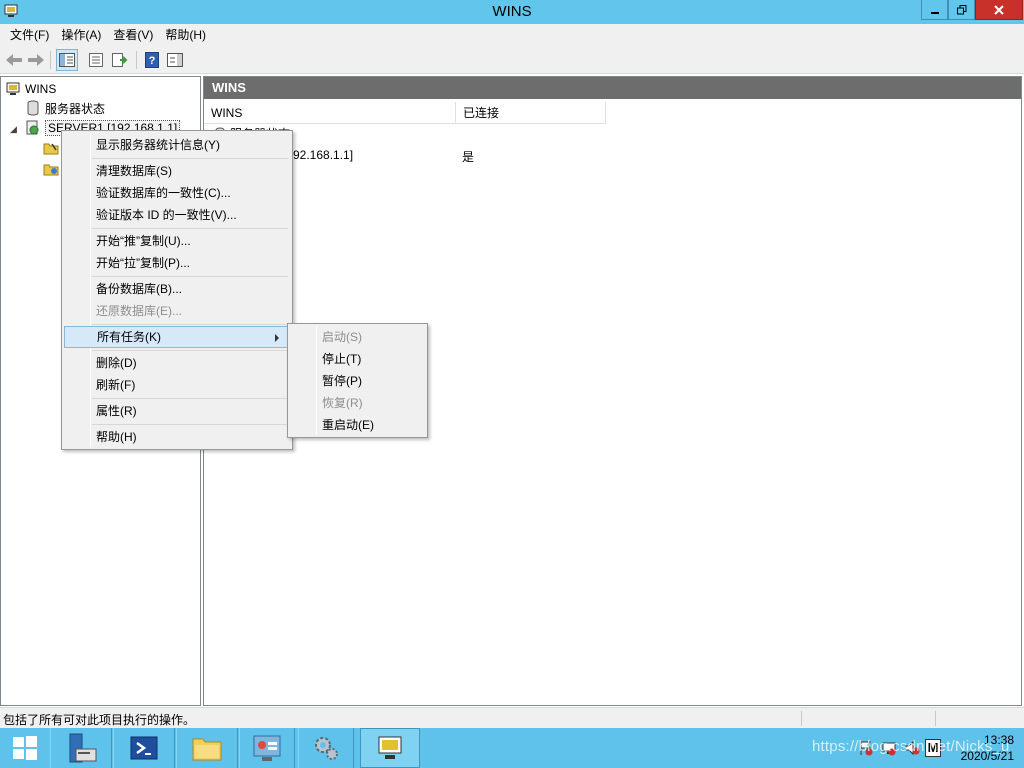 This screenshot has width=1024, height=768. I want to click on submenu-arrow-icon, so click(277, 338).